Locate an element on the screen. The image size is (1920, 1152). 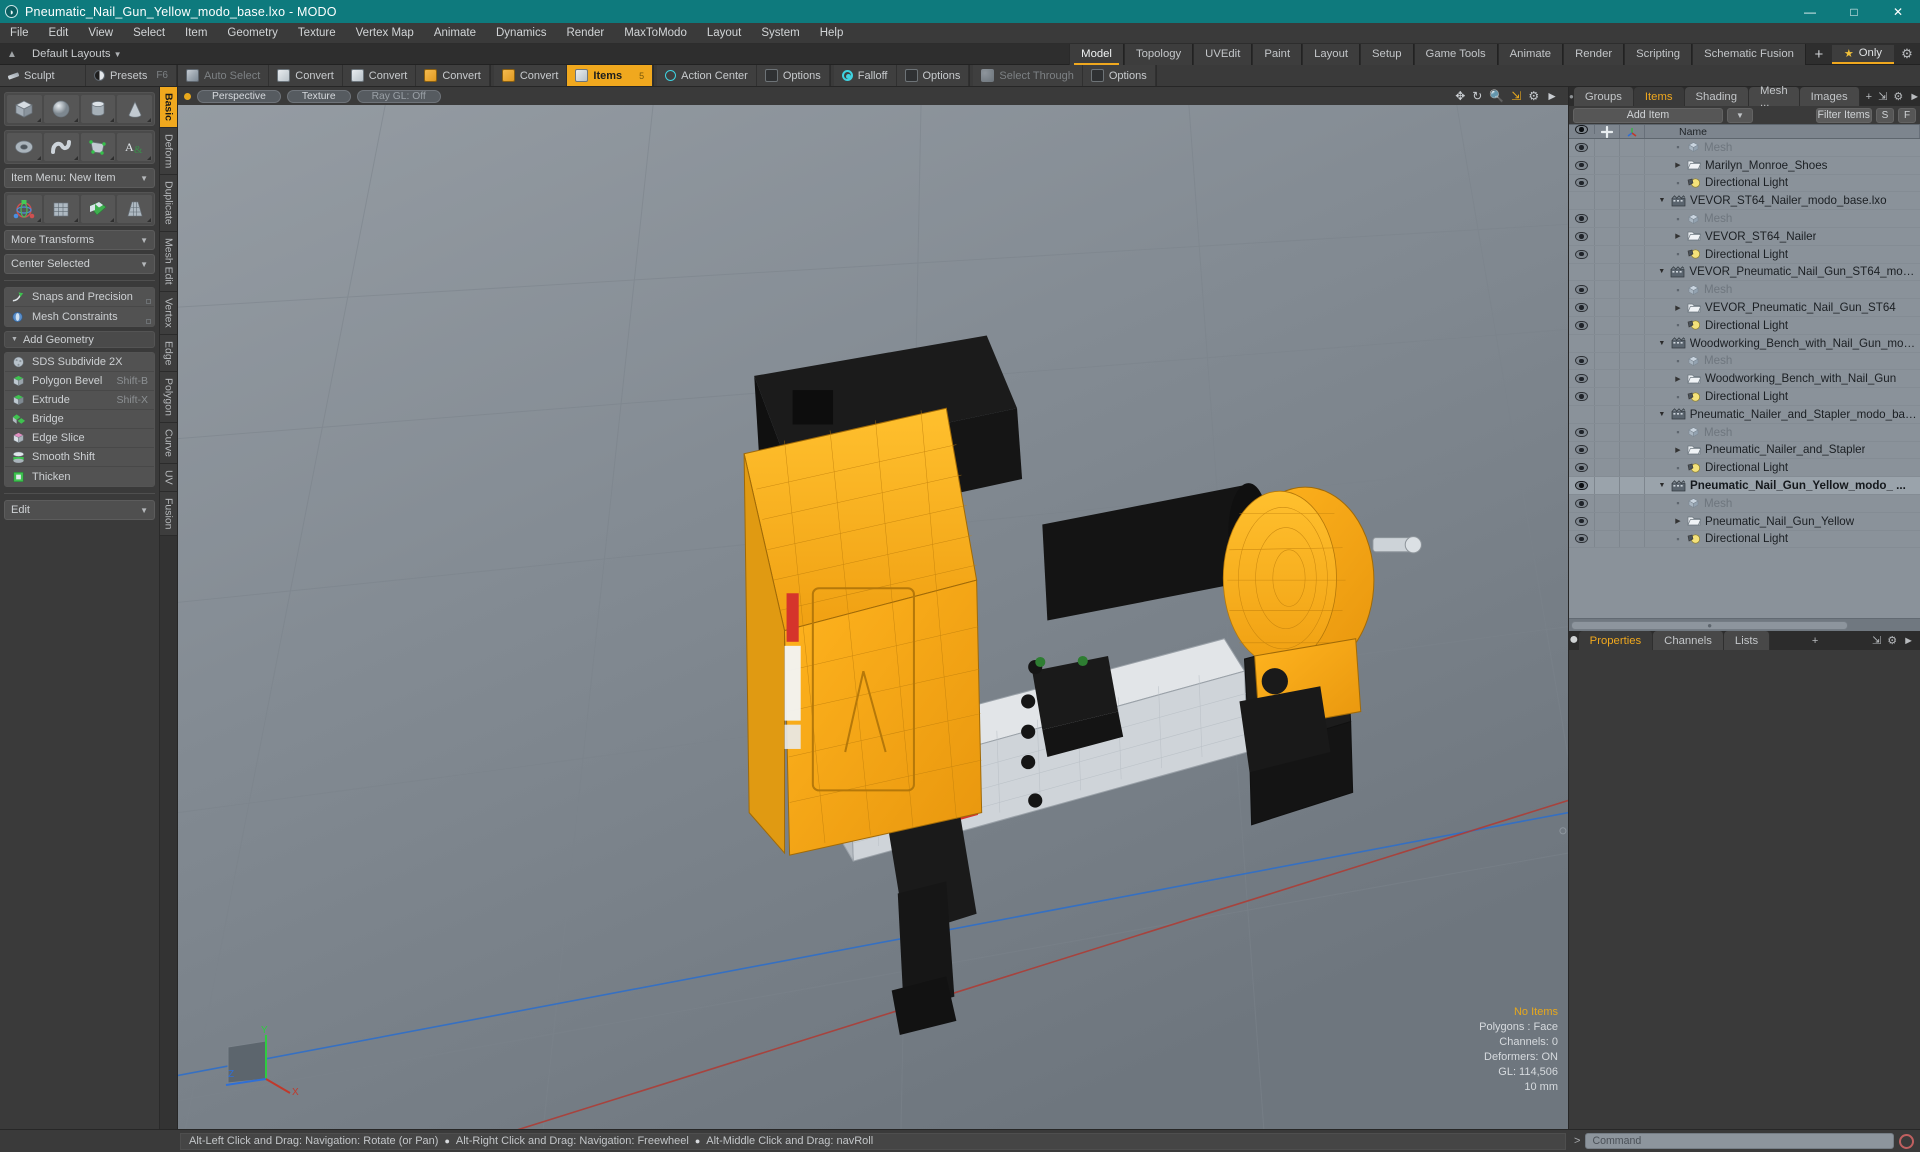
vtab-edge: Edge is located at coordinates (168, 353).